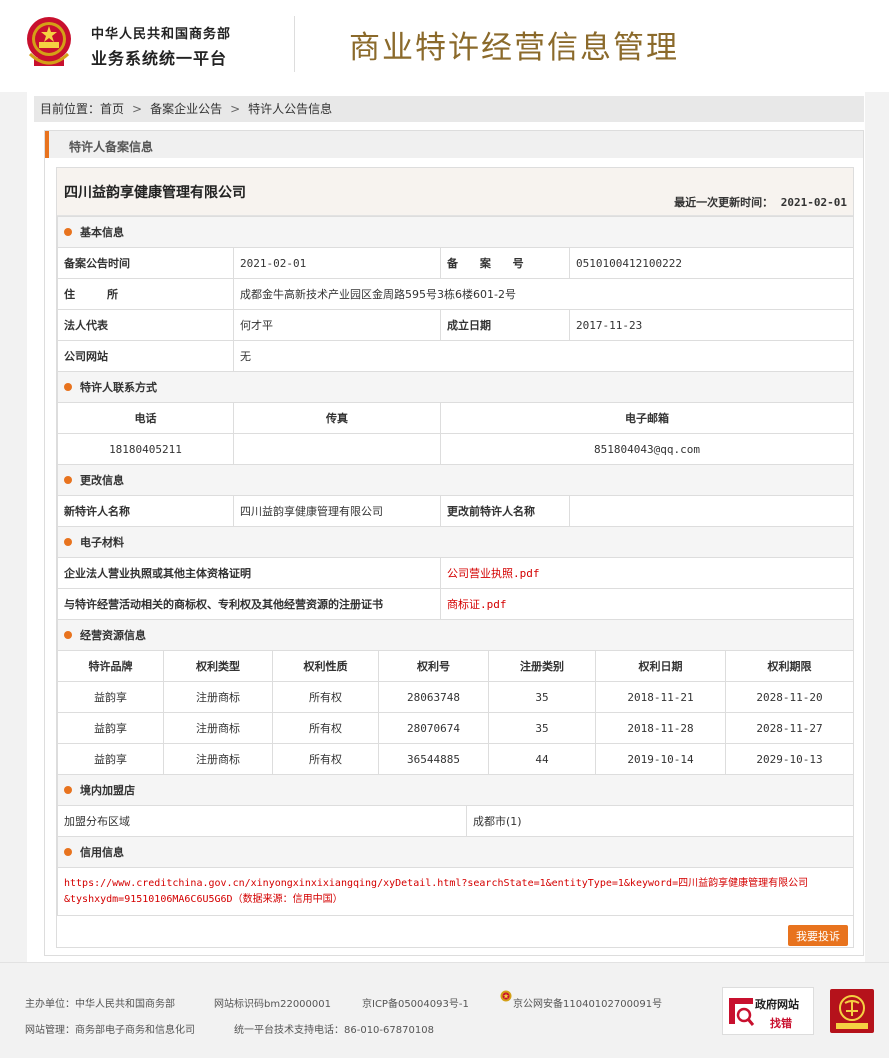 The width and height of the screenshot is (889, 1058). What do you see at coordinates (337, 449) in the screenshot?
I see `fax-value` at bounding box center [337, 449].